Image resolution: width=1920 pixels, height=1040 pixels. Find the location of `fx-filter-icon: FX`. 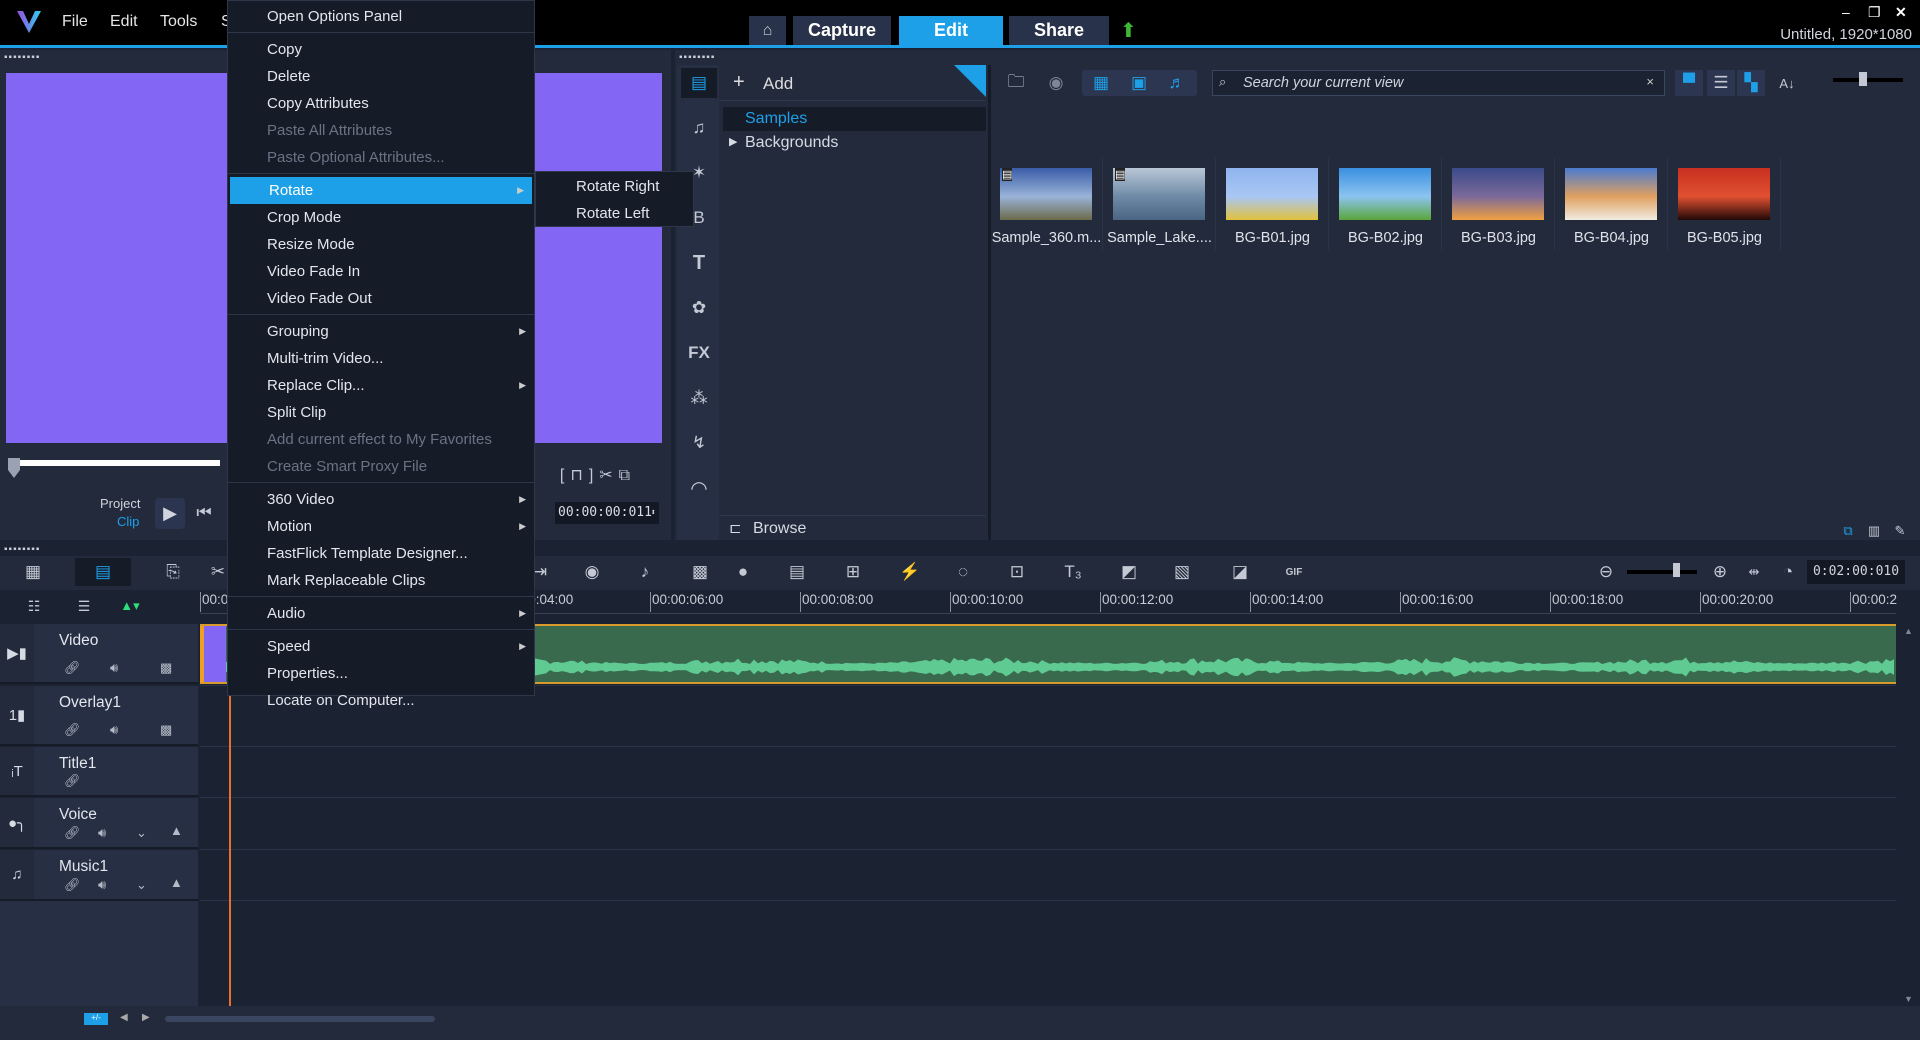

fx-filter-icon: FX is located at coordinates (699, 353).